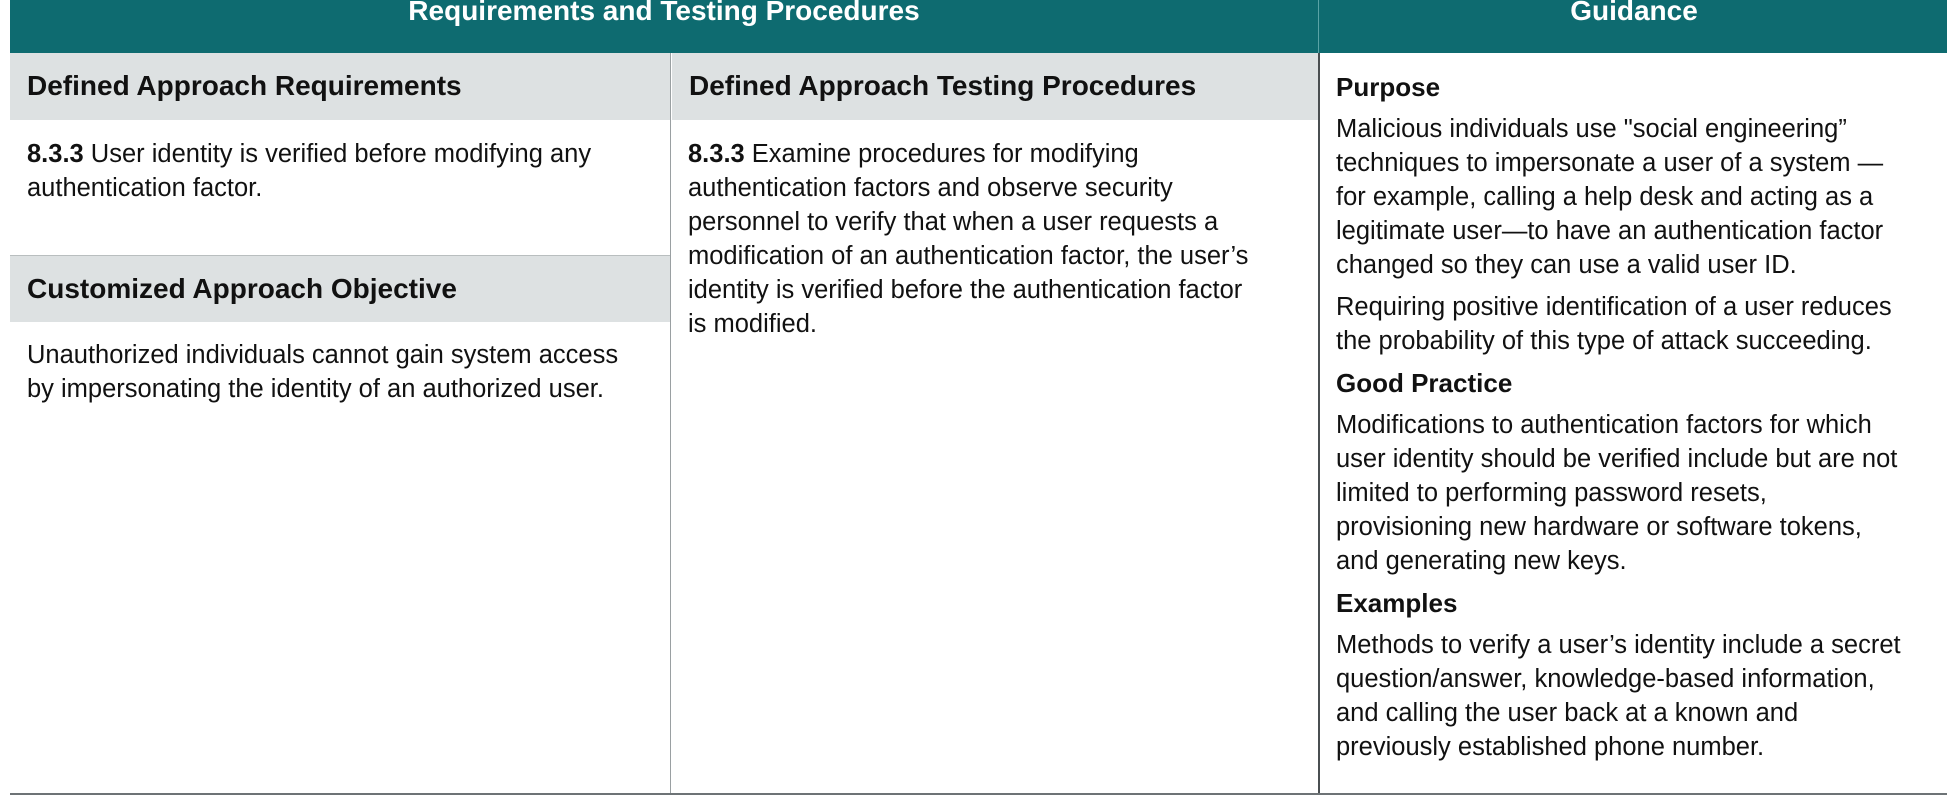  What do you see at coordinates (1566, 265) in the screenshot?
I see `purpose-p1-line: changed so they can use a valid user ID.` at bounding box center [1566, 265].